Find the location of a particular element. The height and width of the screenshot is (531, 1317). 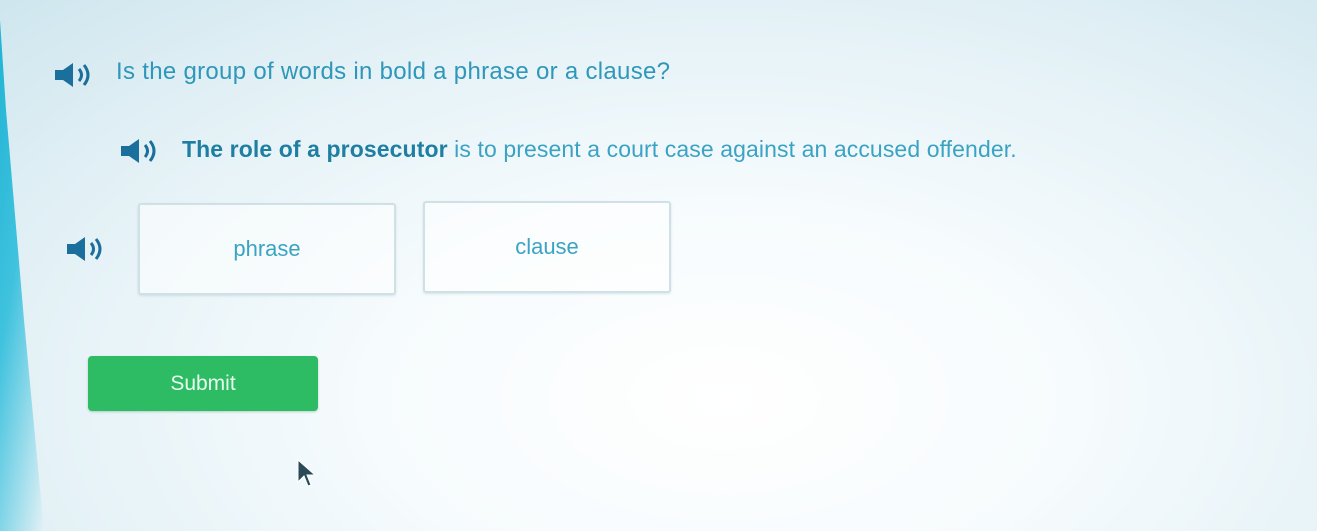

choice-label: phrase is located at coordinates (267, 248).